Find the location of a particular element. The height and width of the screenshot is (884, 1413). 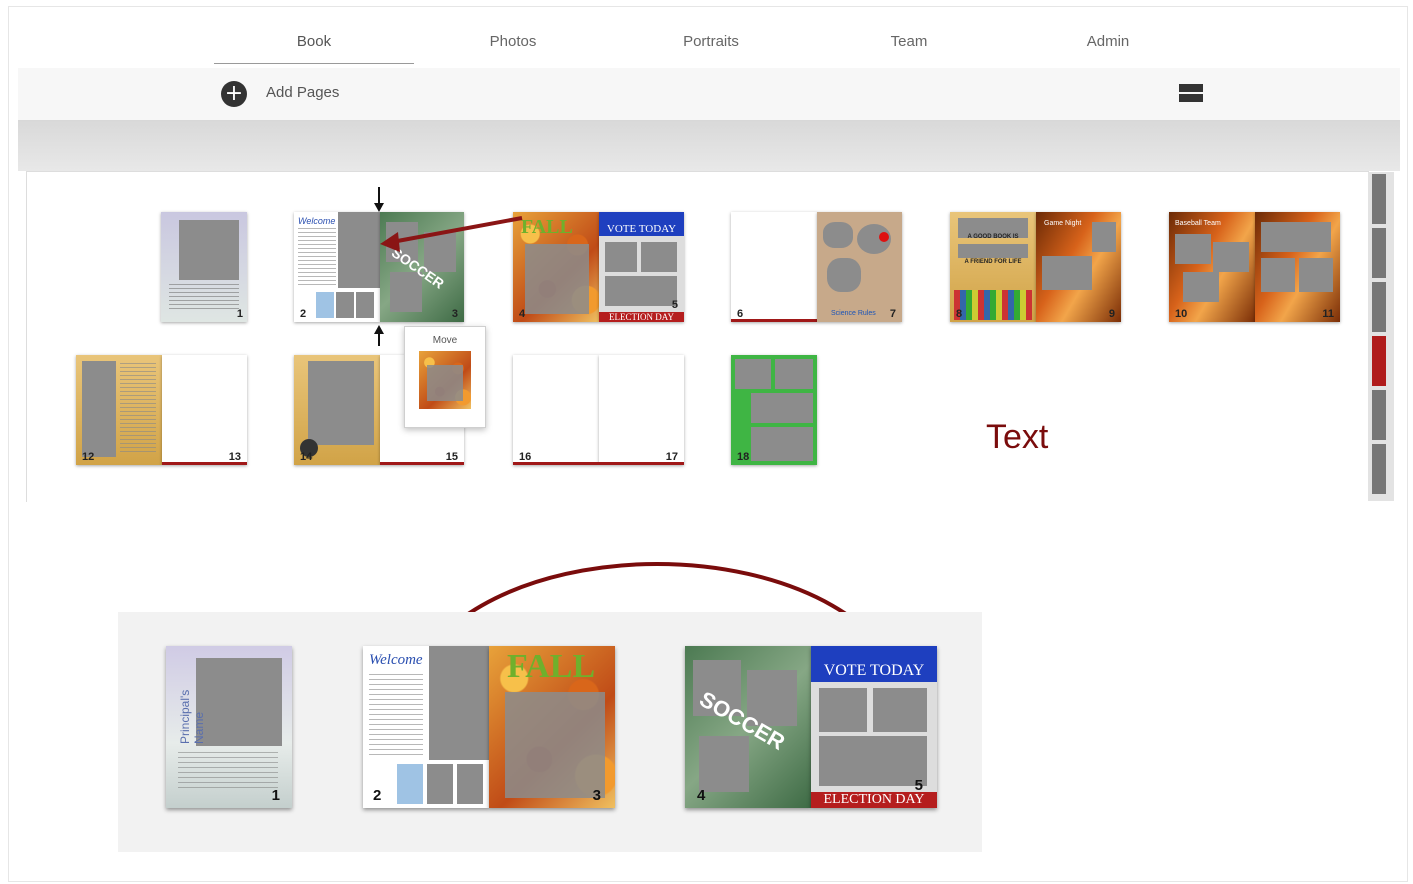

page-title-text: FALL is located at coordinates (551, 666).